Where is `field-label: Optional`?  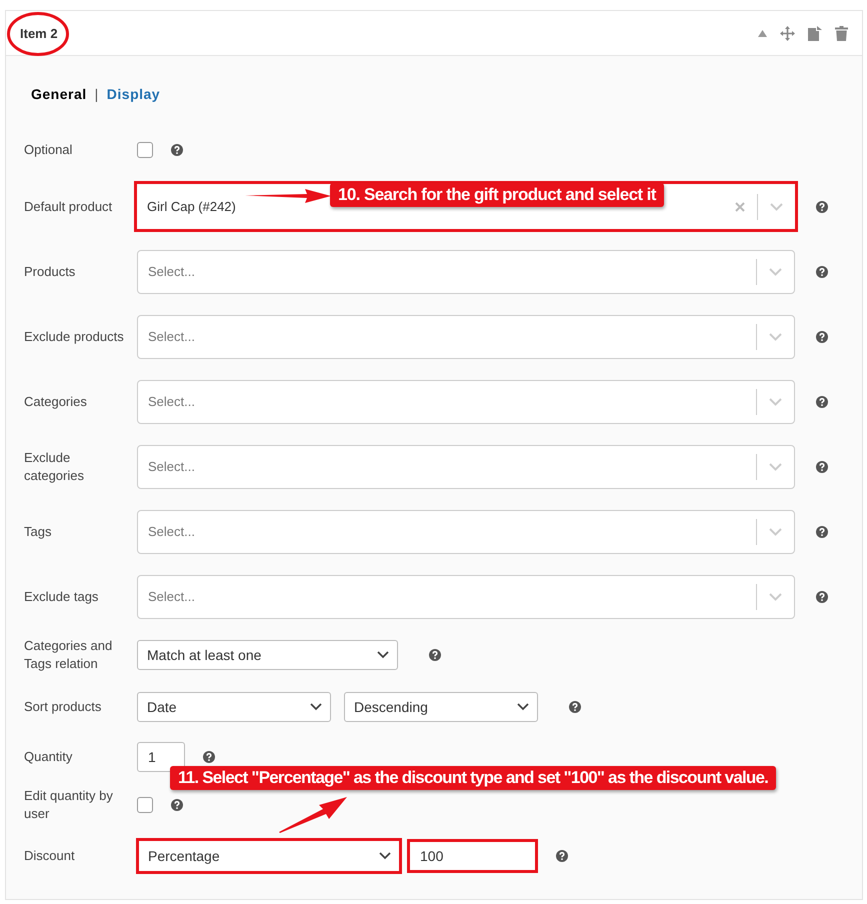 field-label: Optional is located at coordinates (49, 150).